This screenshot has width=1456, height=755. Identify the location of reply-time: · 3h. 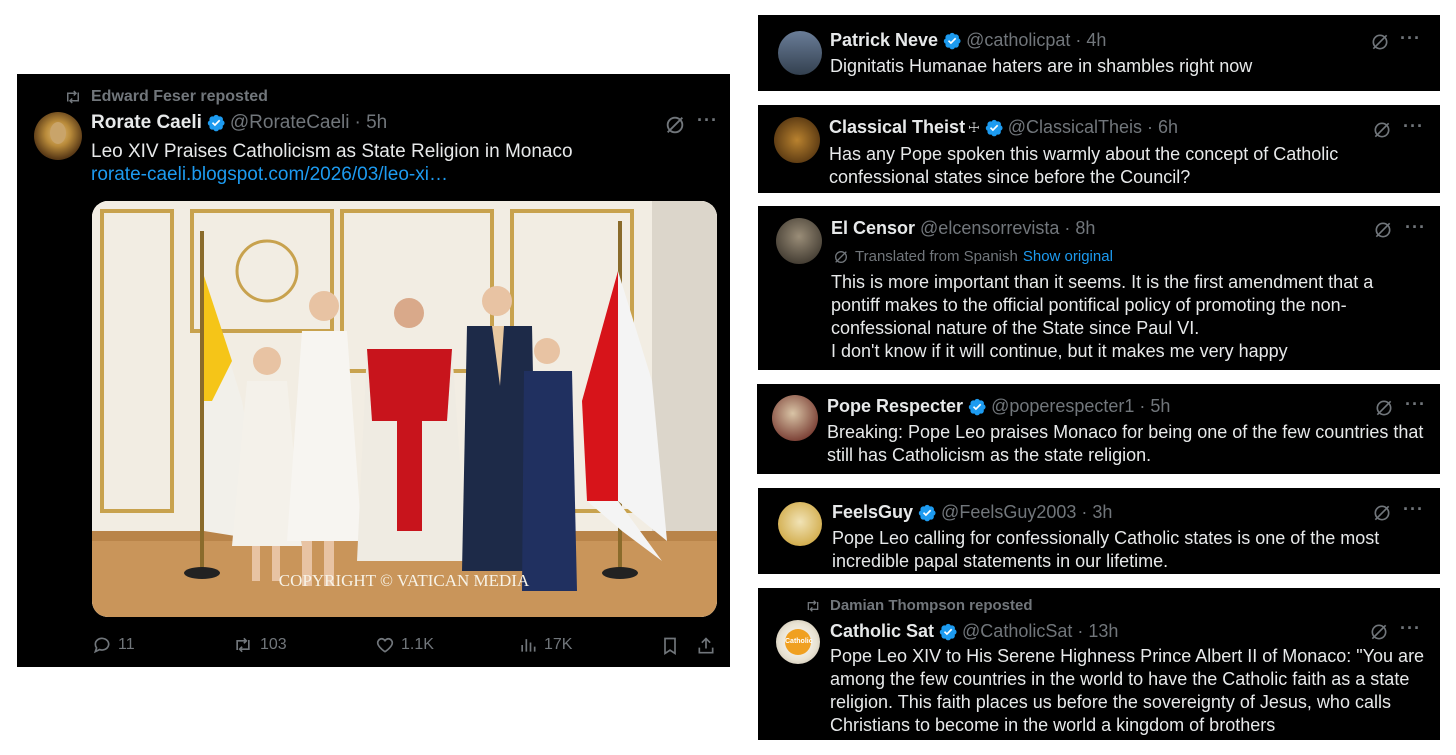
(1096, 512).